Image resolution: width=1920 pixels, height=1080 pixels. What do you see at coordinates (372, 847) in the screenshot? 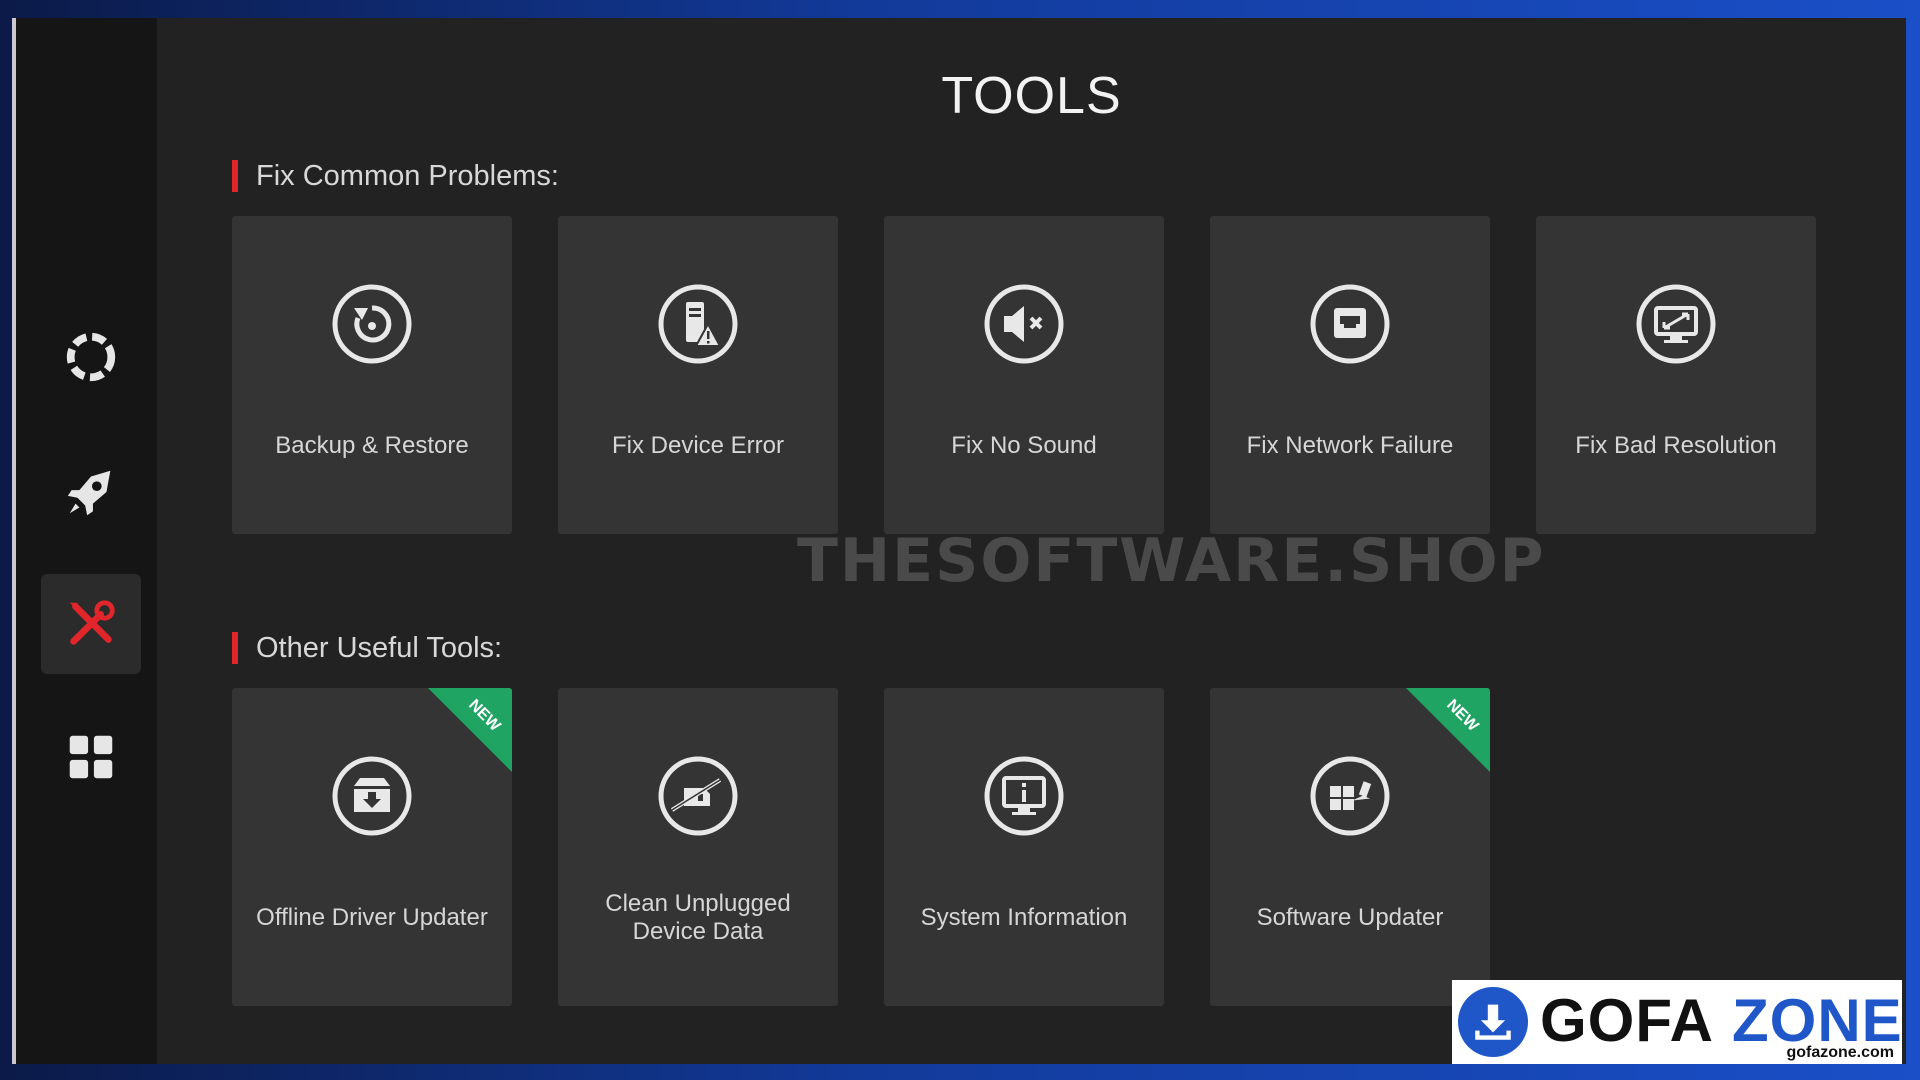
I see `card-offline-driver-updater: NEW Offline Driver Updater` at bounding box center [372, 847].